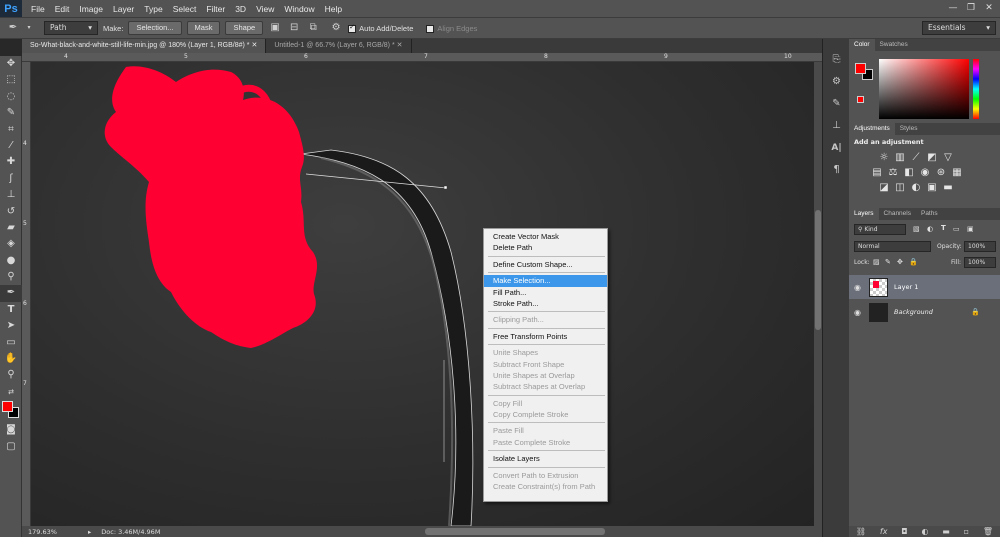  Describe the element at coordinates (932, 158) in the screenshot. I see `exposure-icon: ◩` at that location.